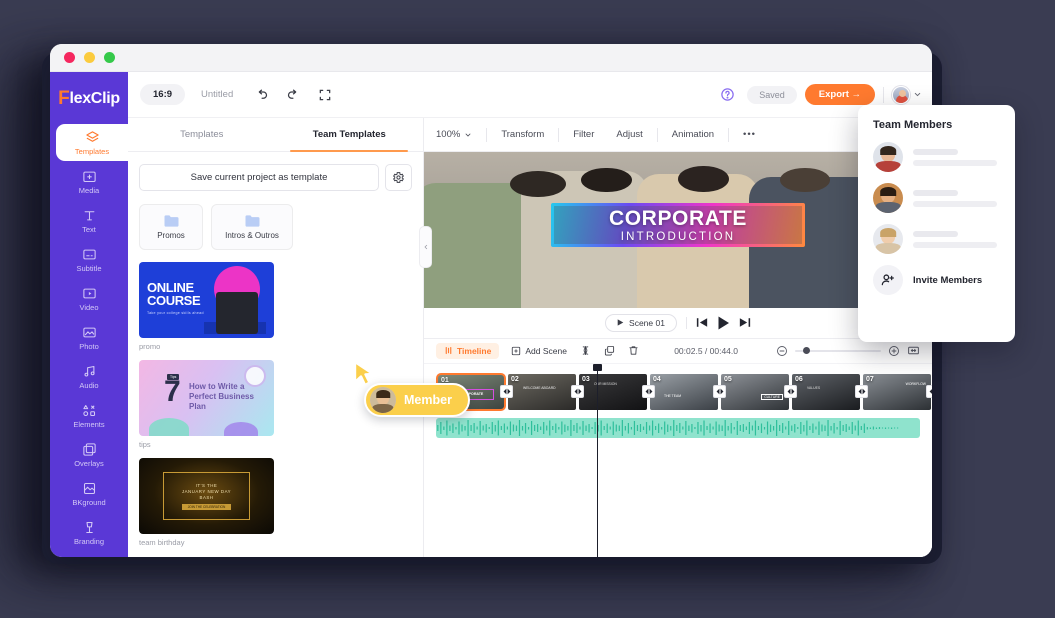 The image size is (1055, 618). I want to click on close-window-button, so click(69, 57).